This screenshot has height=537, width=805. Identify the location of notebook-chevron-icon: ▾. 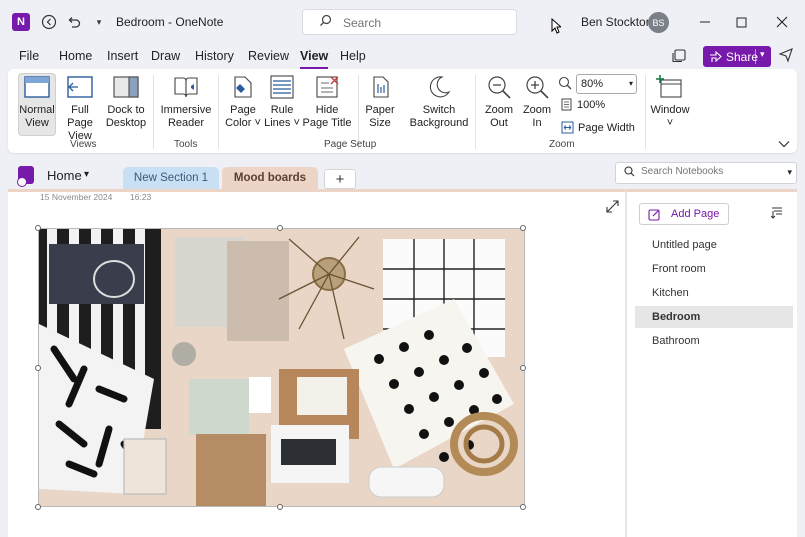
(86, 174).